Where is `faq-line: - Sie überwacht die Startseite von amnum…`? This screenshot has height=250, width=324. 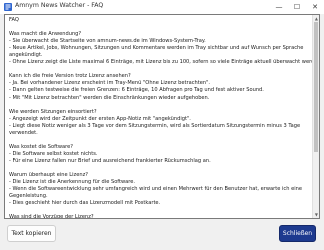
faq-line: - Sie überwacht die Startseite von amnum… is located at coordinates (107, 41).